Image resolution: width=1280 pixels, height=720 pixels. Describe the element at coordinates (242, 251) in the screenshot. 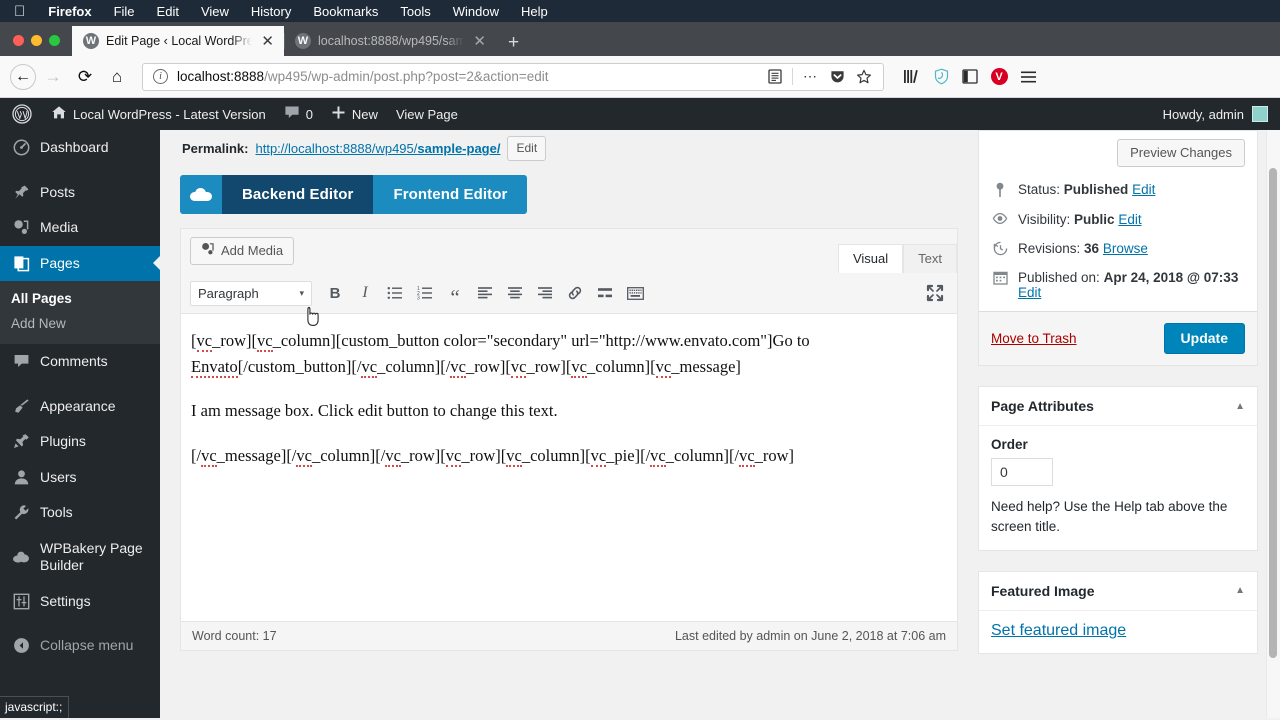

I see `add-media-button: Add Media` at that location.